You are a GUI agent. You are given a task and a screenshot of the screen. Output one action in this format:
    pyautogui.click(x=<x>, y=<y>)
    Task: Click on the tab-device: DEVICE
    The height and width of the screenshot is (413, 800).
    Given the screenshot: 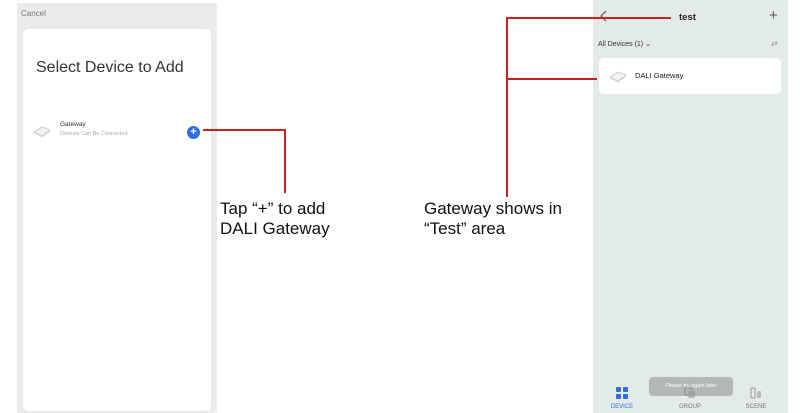 What is the action you would take?
    pyautogui.click(x=622, y=395)
    